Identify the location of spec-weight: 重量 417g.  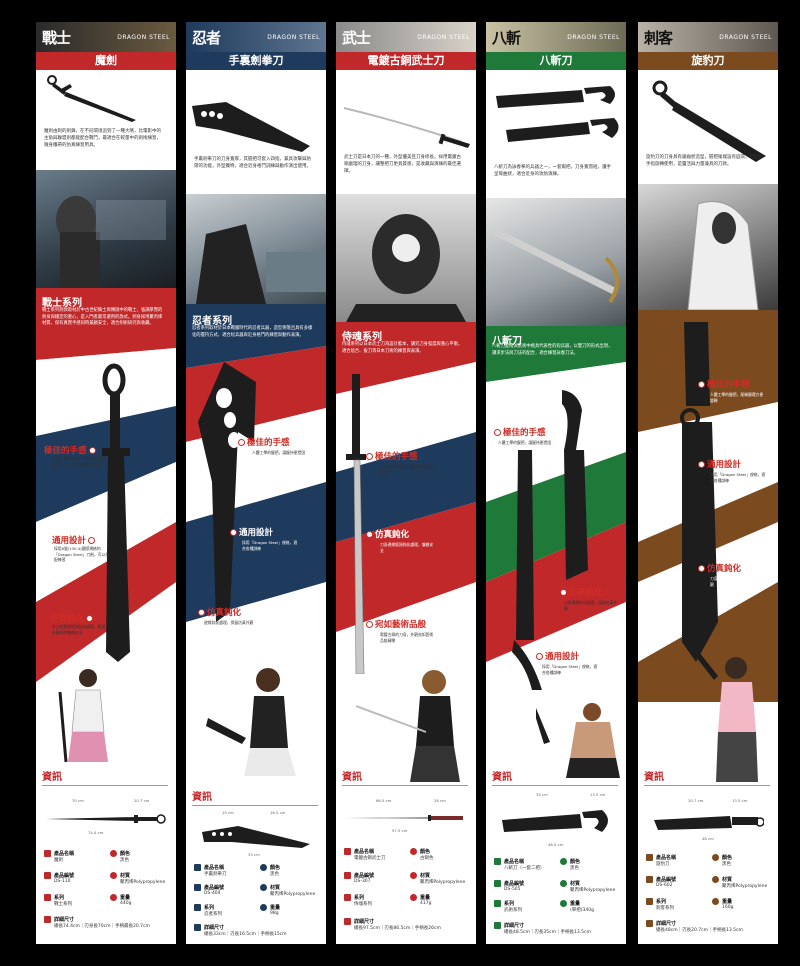
(420, 900).